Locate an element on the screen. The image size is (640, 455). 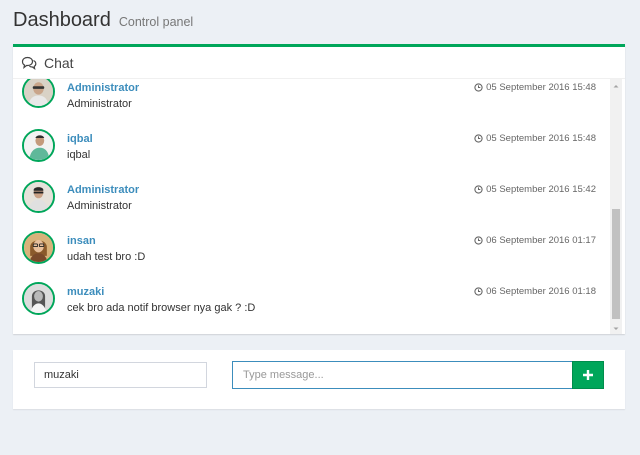
message-text: cek bro ada notif browser nya gak ? :D is located at coordinates (161, 308).